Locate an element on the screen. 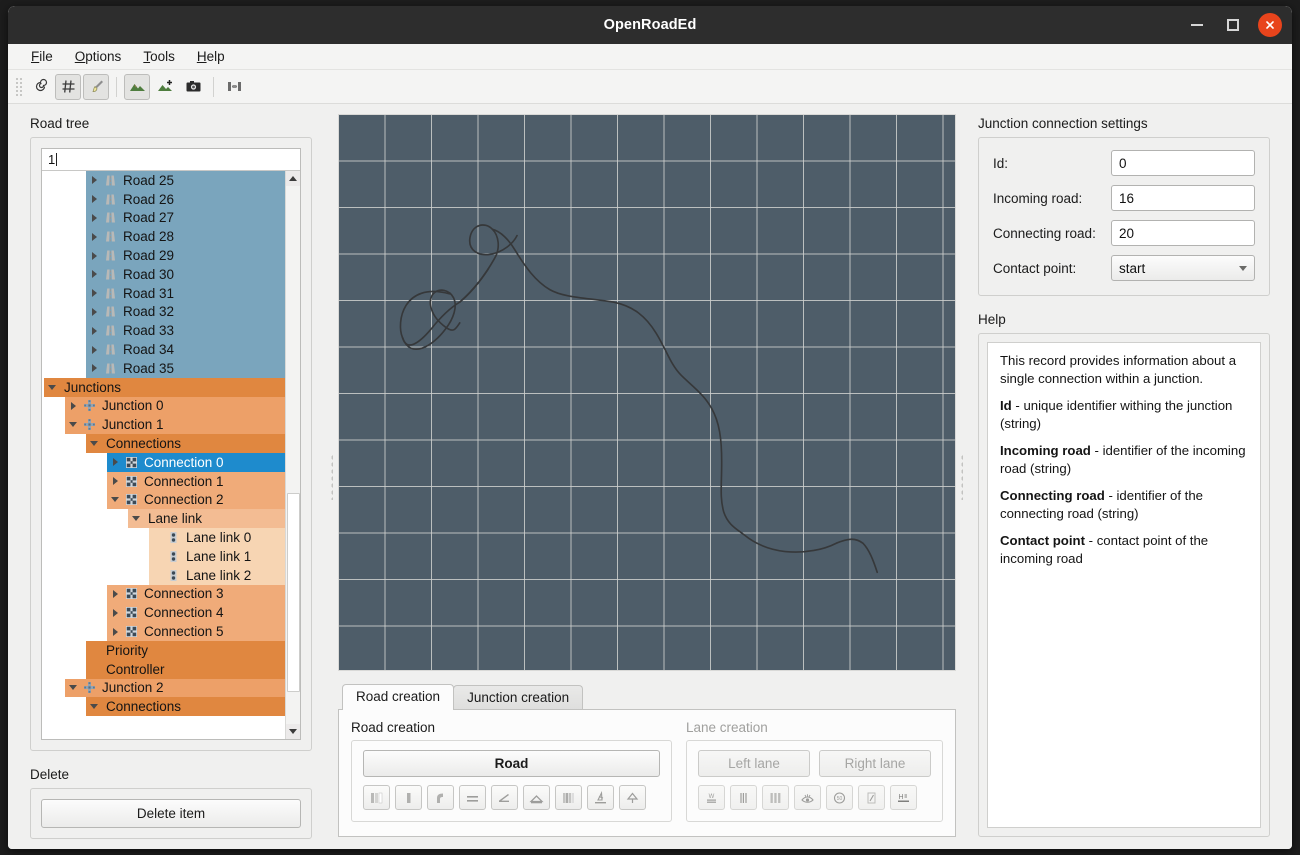  tree-item-controller: Controller is located at coordinates (163, 669).